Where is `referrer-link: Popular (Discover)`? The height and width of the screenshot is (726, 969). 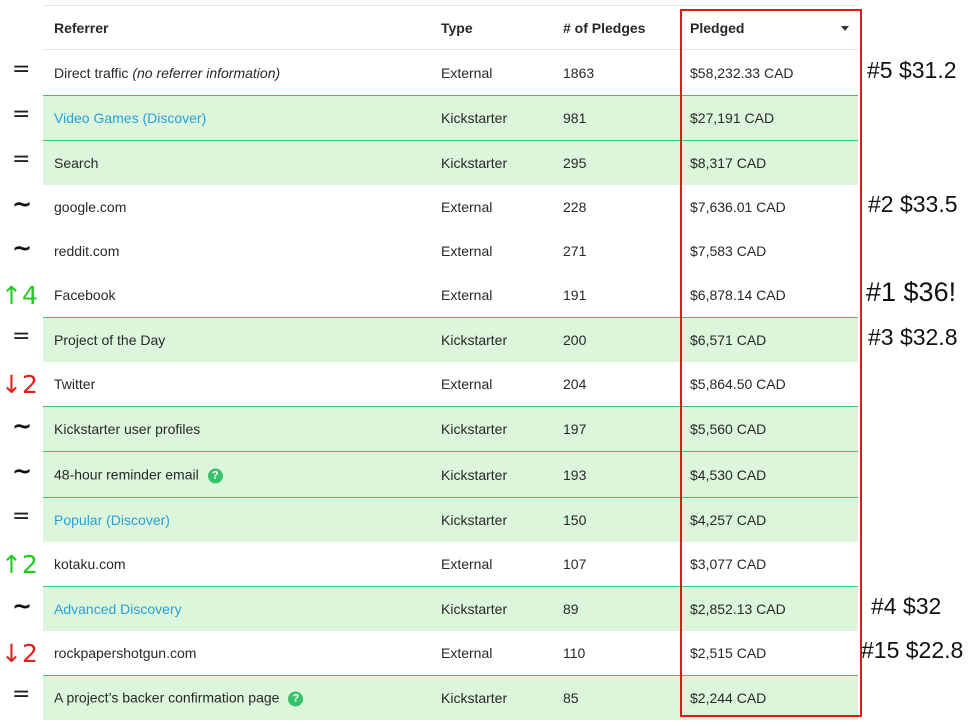
referrer-link: Popular (Discover) is located at coordinates (112, 520).